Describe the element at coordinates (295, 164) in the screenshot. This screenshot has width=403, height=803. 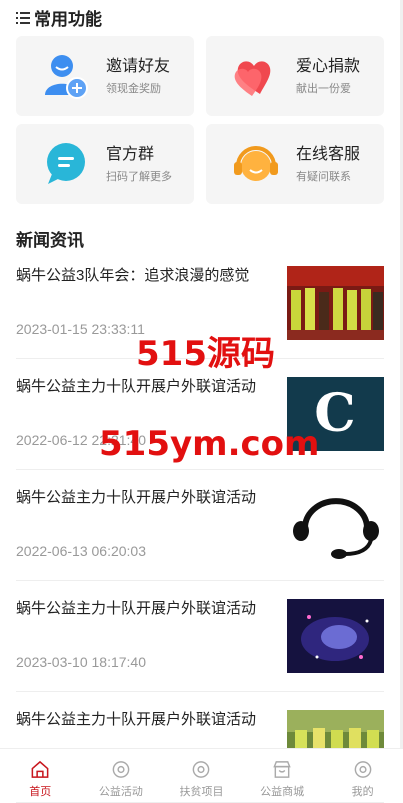
I see `online-service-card: 在线客服 有疑问联系` at that location.